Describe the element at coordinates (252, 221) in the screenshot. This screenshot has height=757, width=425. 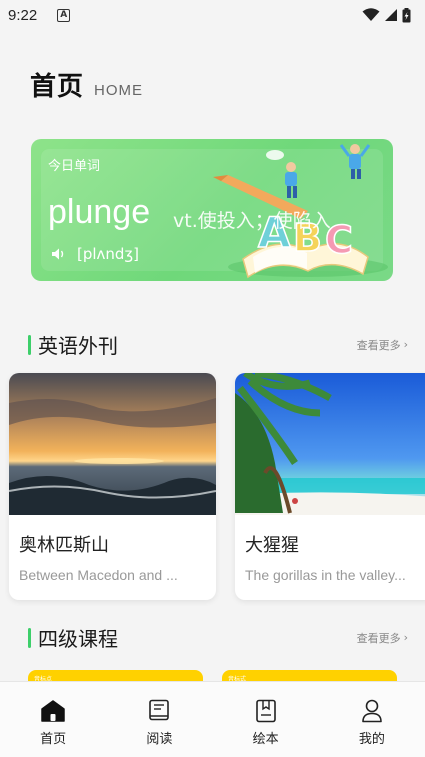
I see `word-meaning: vt.使投入；使陷入` at that location.